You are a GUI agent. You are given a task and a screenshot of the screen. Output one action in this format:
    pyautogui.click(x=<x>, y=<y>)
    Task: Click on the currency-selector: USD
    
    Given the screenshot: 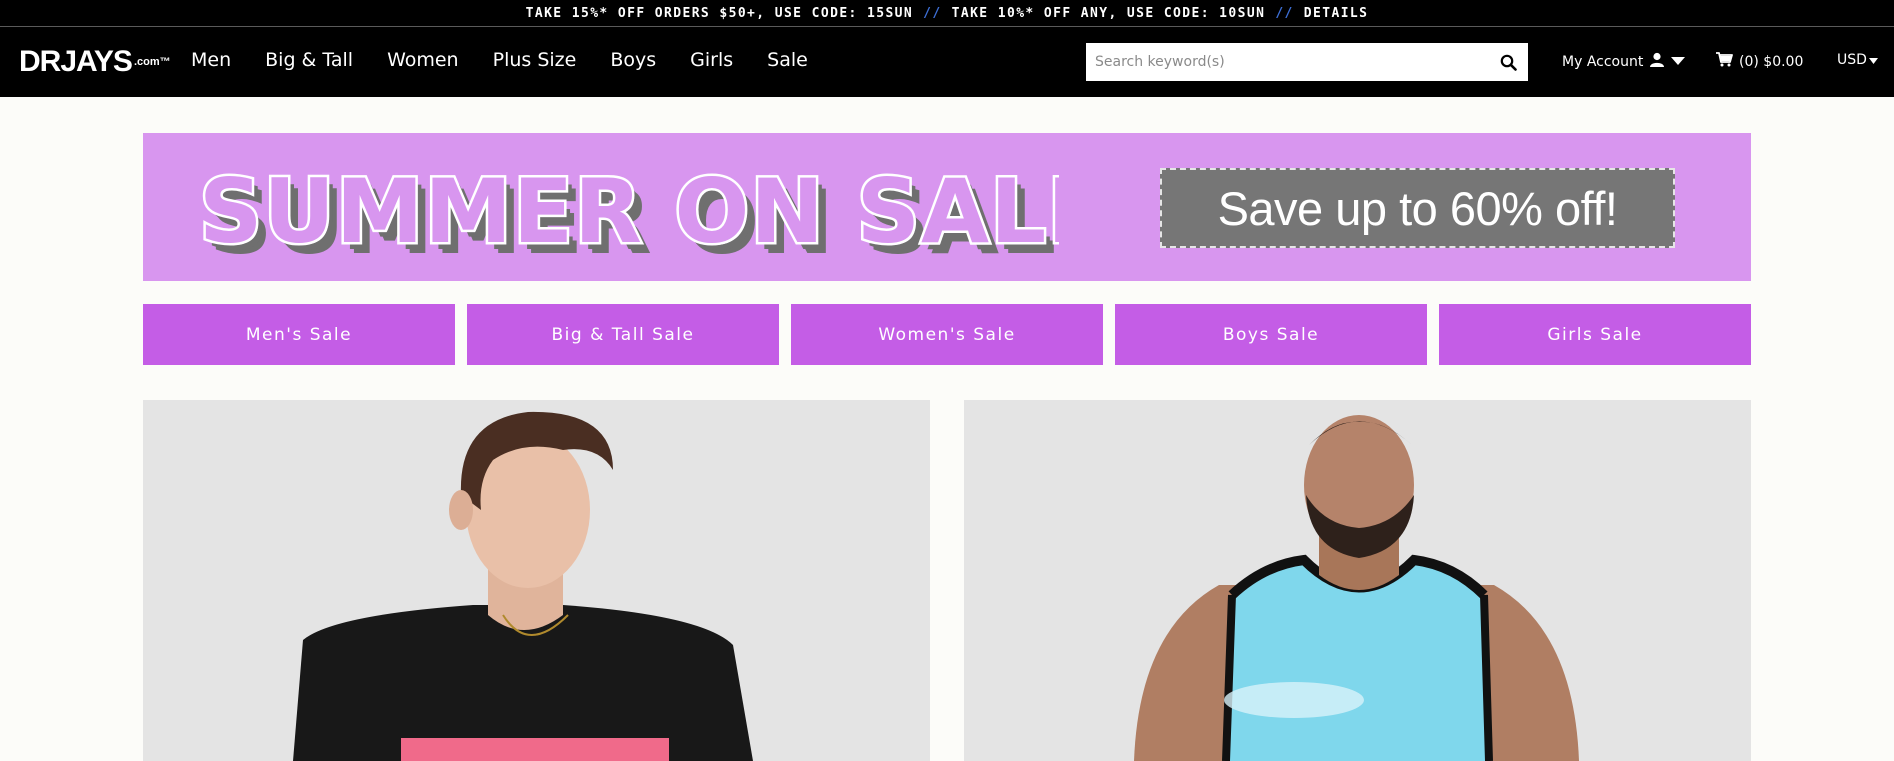 What is the action you would take?
    pyautogui.click(x=1857, y=60)
    